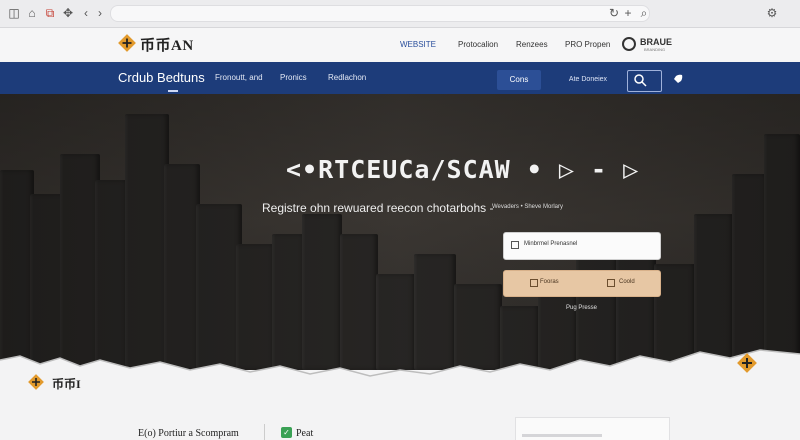  I want to click on logo-diamond-icon, so click(127, 43).